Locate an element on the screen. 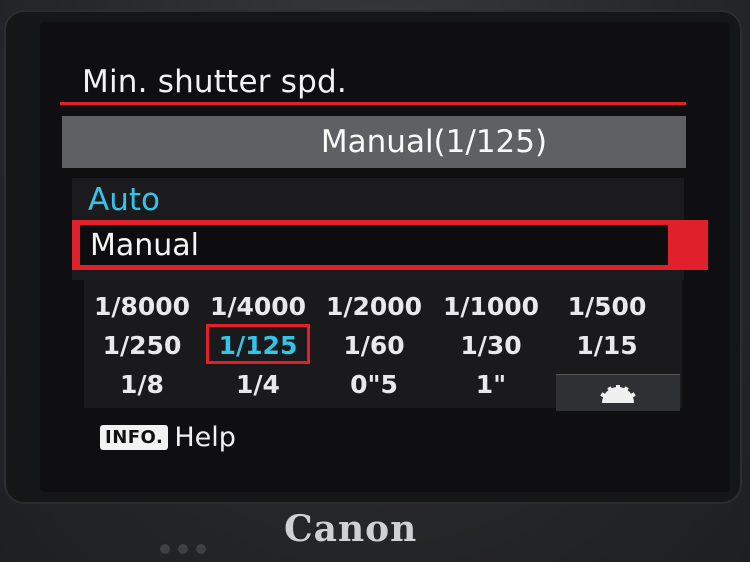  info-button-label: INFO. is located at coordinates (134, 437).